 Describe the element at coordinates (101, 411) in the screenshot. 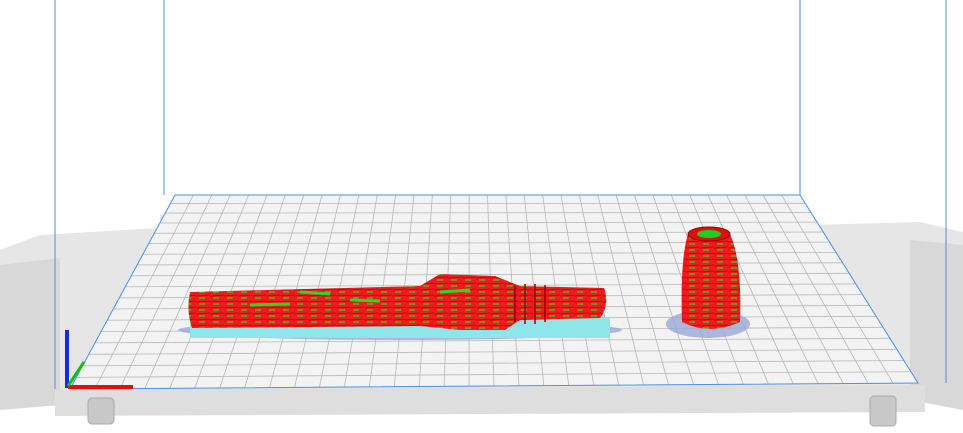

I see `leveling-screw-left` at that location.